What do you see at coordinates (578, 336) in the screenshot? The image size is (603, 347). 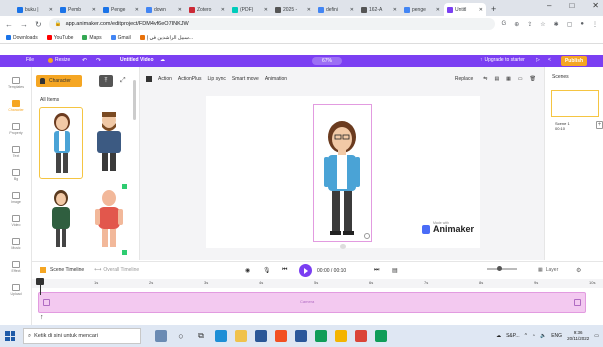 I see `taskbar-clock: 9:36 20/11/2022` at bounding box center [578, 336].